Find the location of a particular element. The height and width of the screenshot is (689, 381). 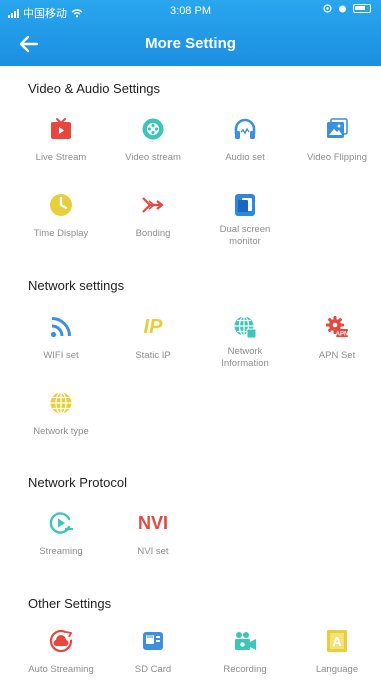

streaming-item: Streaming is located at coordinates (61, 545).